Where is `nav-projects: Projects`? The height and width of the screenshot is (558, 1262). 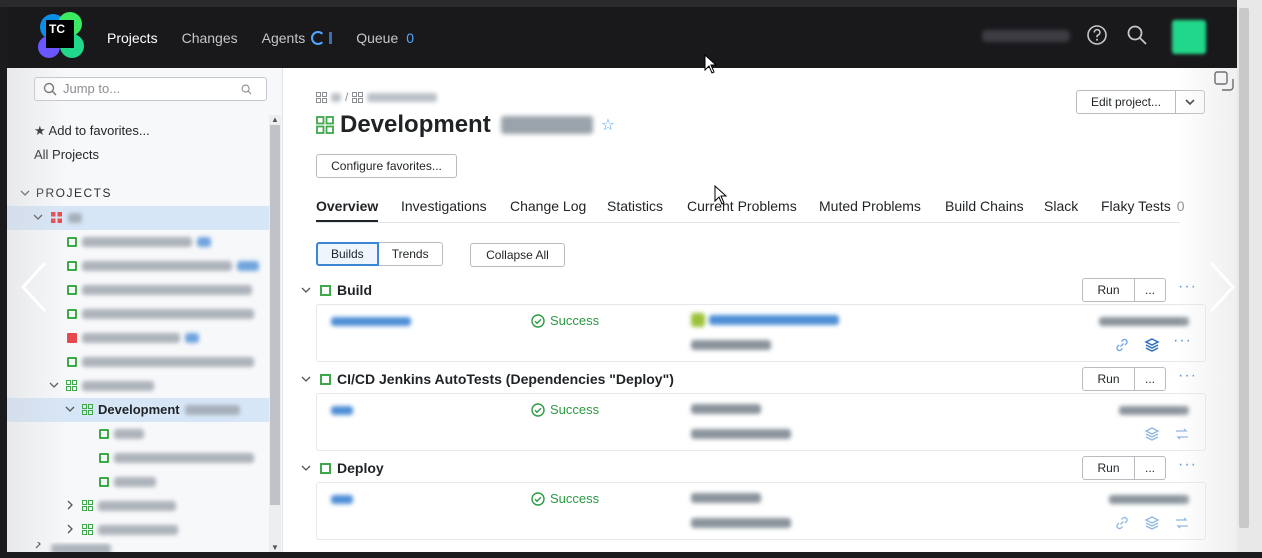 nav-projects: Projects is located at coordinates (132, 38).